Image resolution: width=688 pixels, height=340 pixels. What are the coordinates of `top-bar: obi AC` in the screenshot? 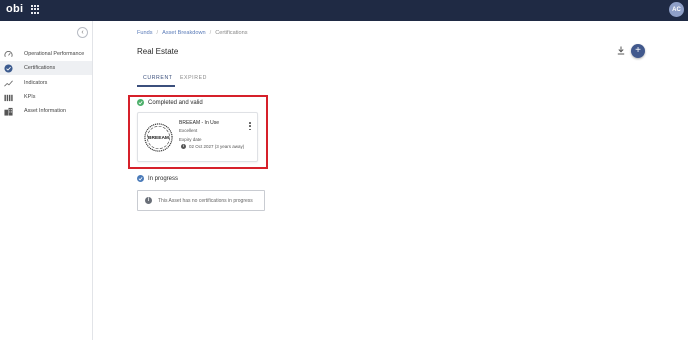 It's located at (344, 10).